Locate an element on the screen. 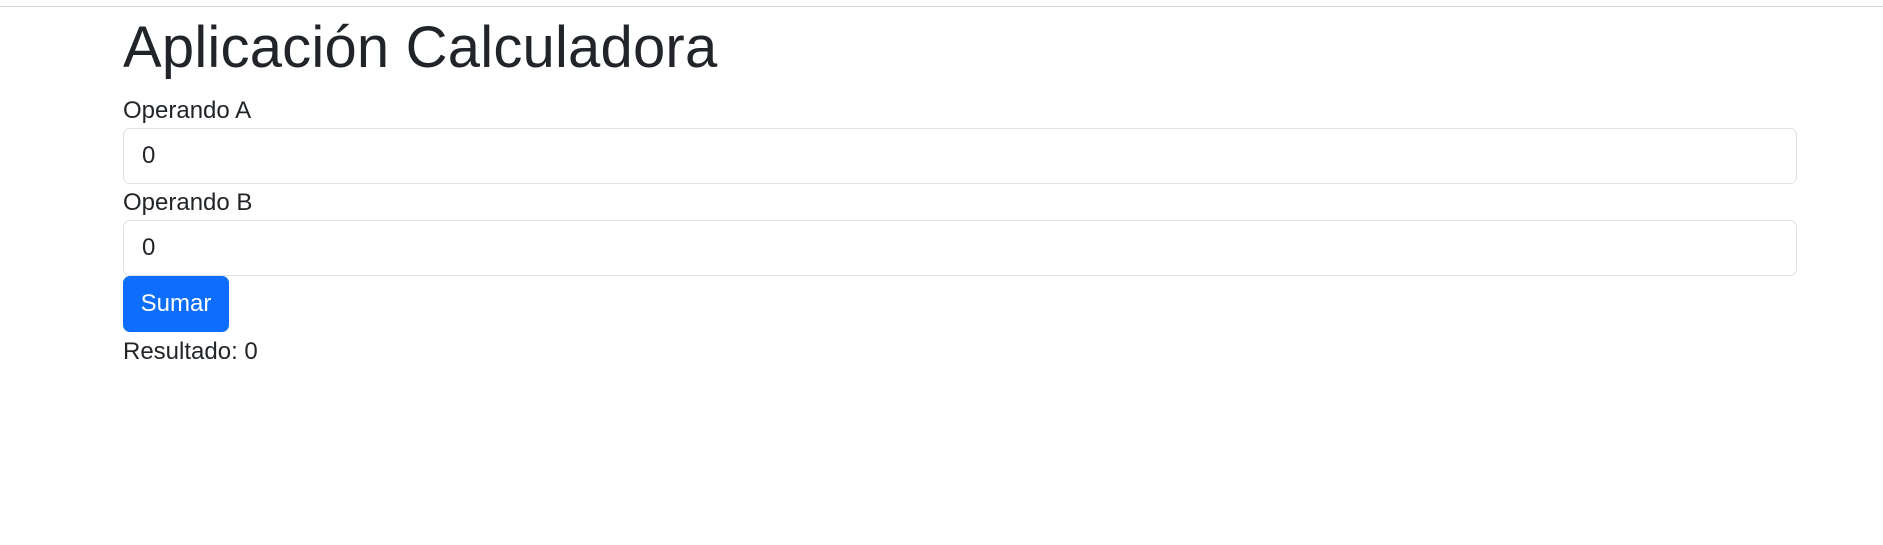 This screenshot has height=545, width=1883. top-border-line is located at coordinates (941, 6).